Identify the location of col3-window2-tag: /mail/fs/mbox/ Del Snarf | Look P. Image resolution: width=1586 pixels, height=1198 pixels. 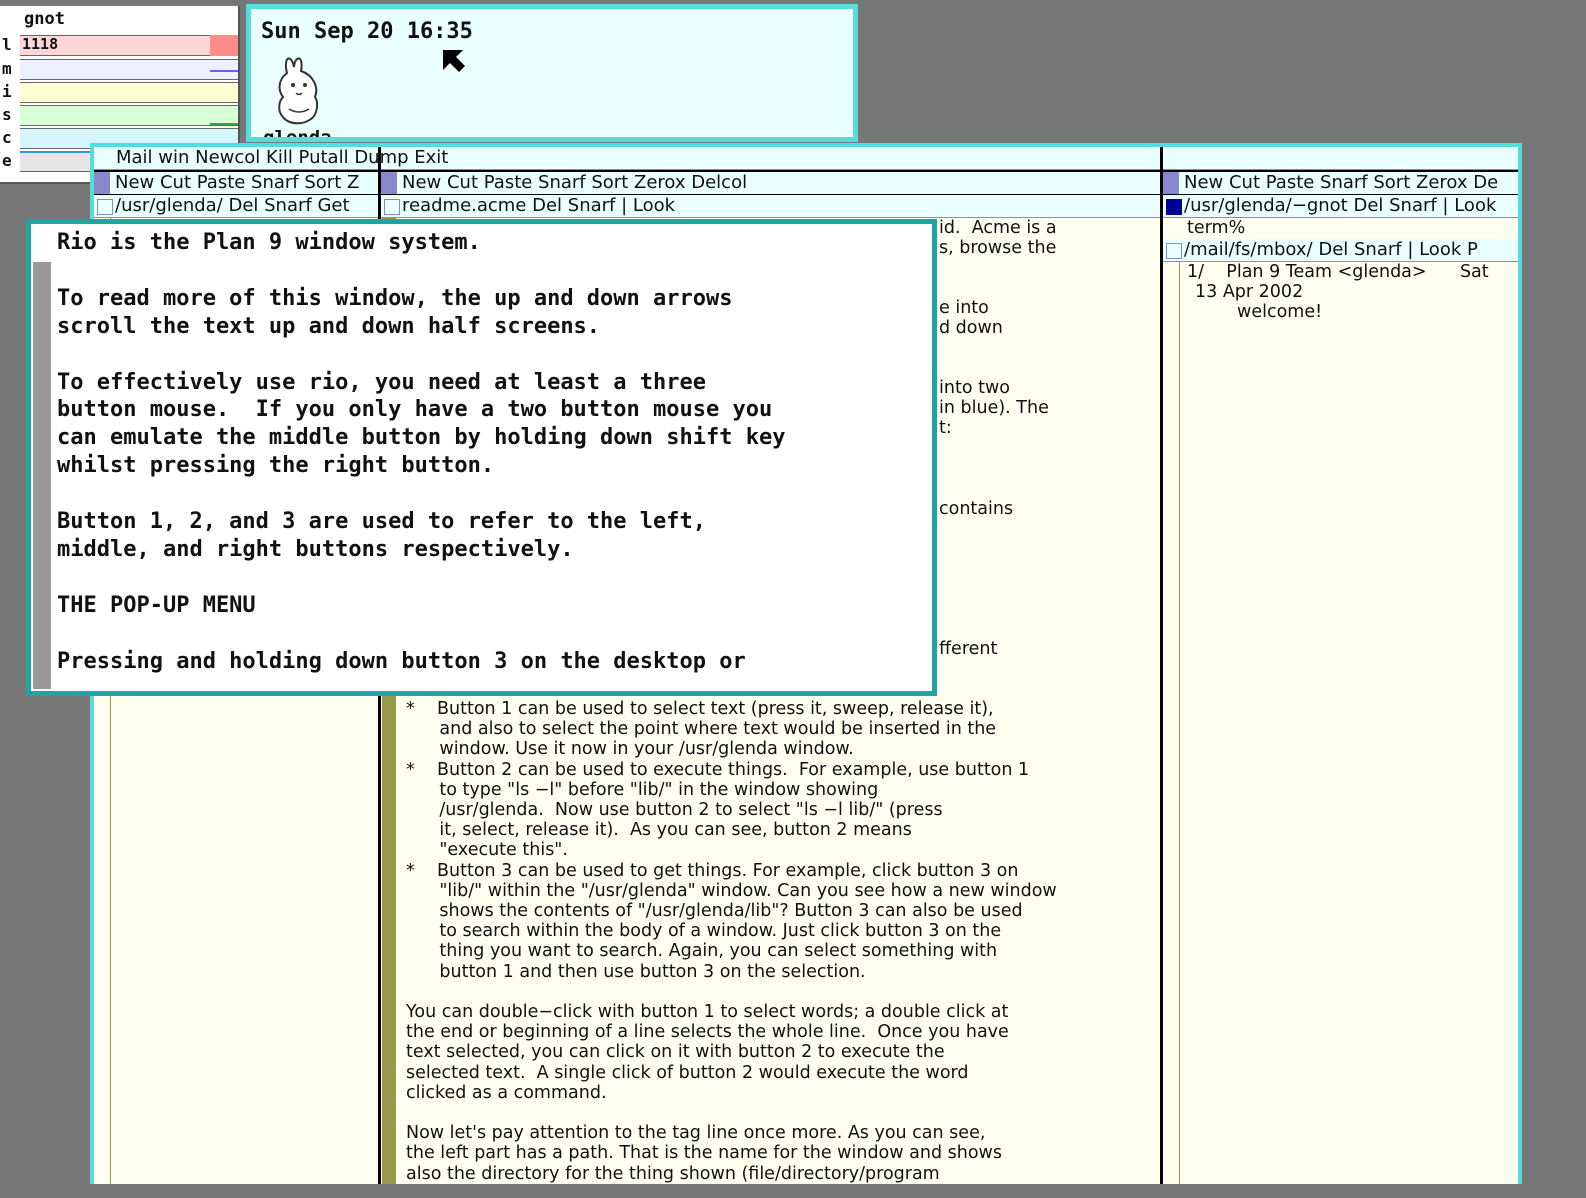
(1340, 250).